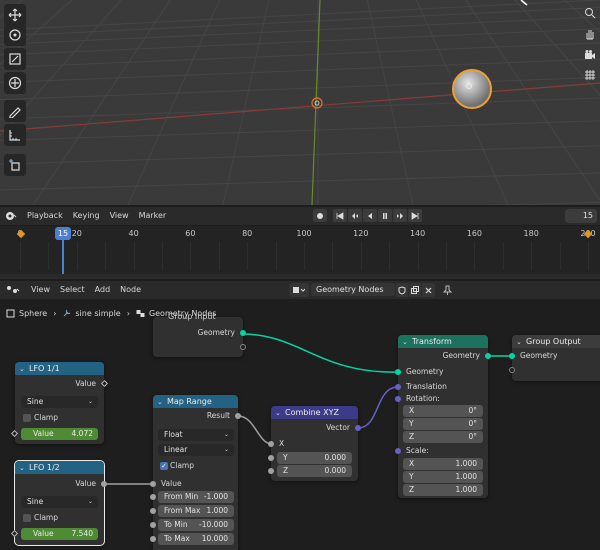 This screenshot has width=600, height=550. Describe the element at coordinates (153, 497) in the screenshot. I see `socket-from-min` at that location.